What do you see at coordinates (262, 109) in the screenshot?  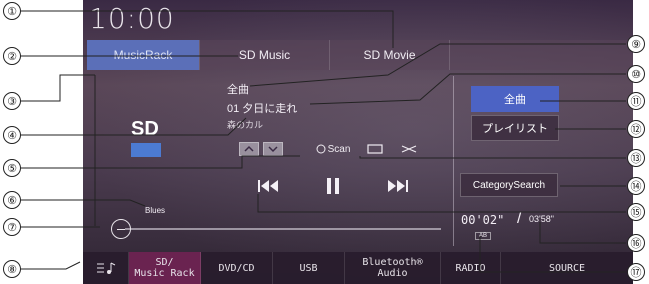 I see `track-title: 01 夕日に走れ` at bounding box center [262, 109].